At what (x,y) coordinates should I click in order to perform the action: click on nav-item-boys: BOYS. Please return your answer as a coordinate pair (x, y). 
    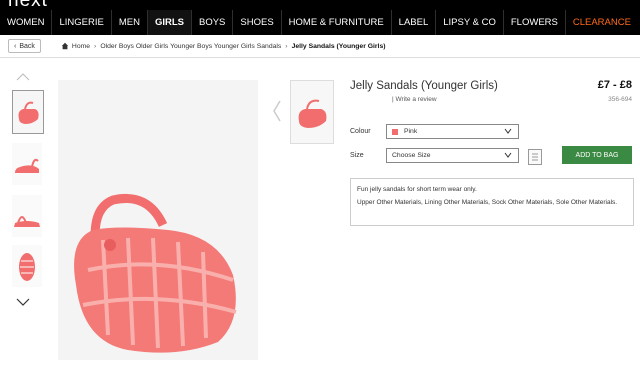
    Looking at the image, I should click on (213, 22).